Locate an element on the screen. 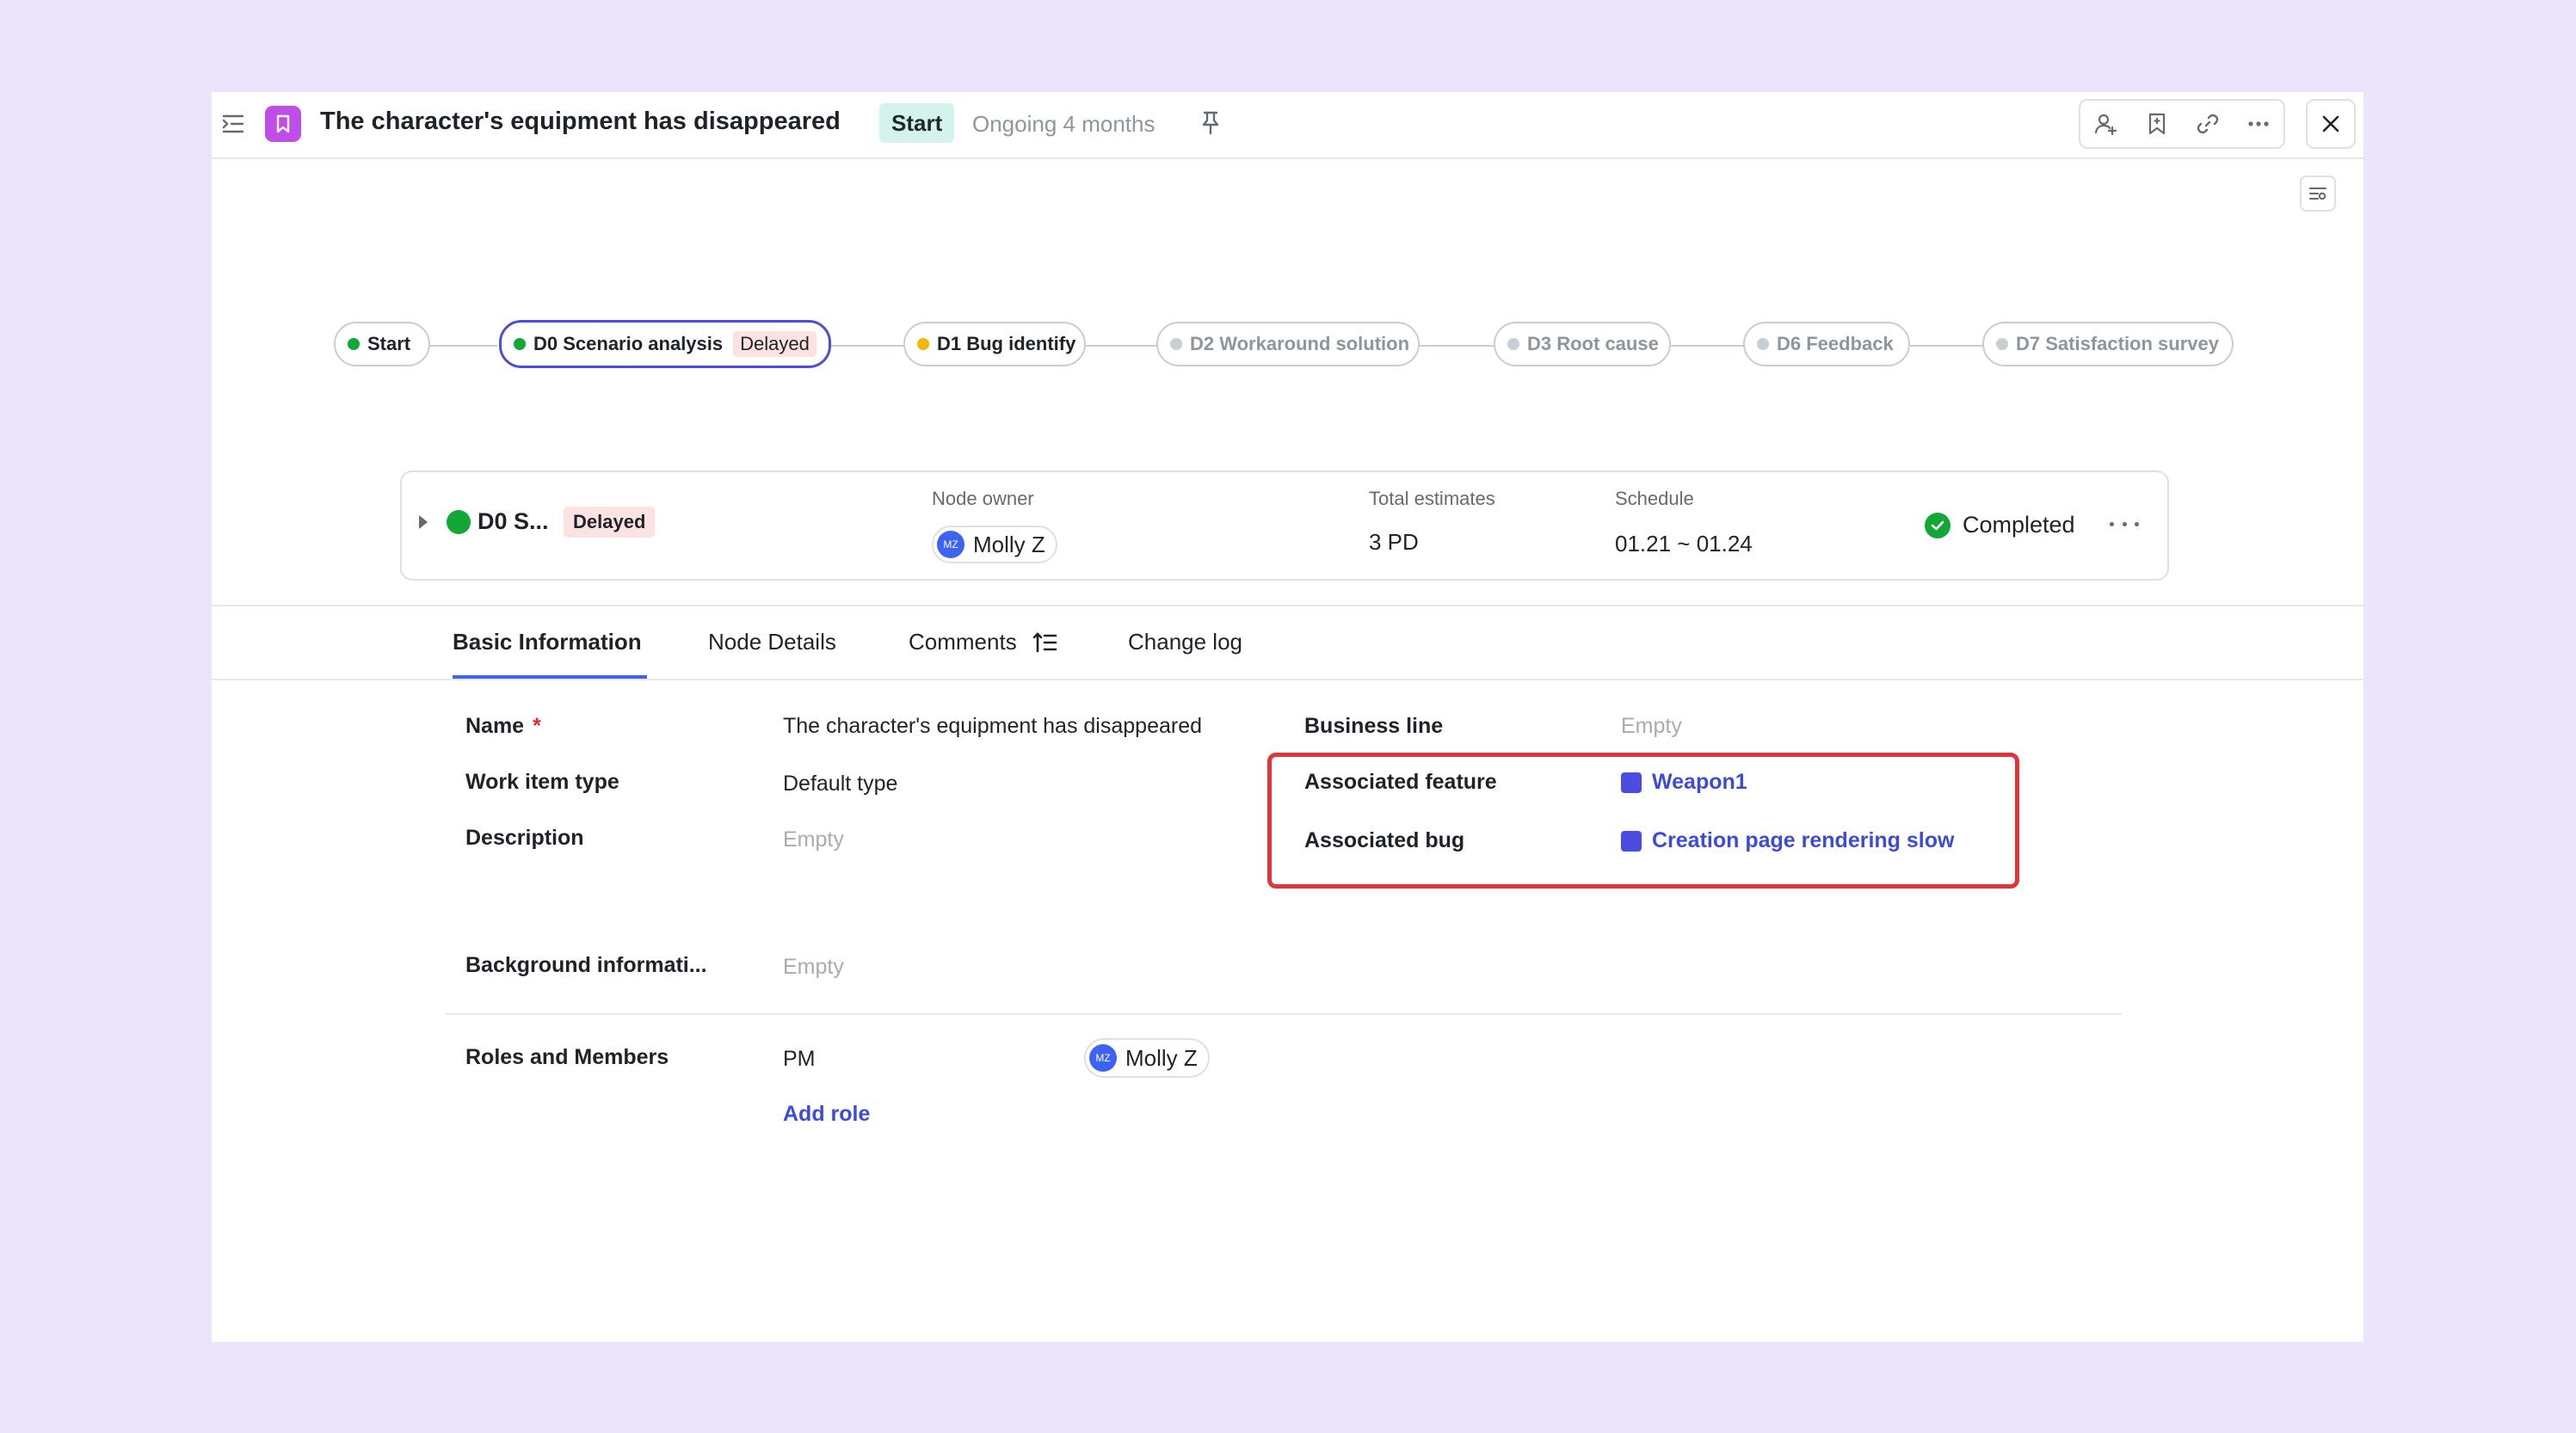 This screenshot has width=2576, height=1433. tab-comments-label: Comments is located at coordinates (963, 642).